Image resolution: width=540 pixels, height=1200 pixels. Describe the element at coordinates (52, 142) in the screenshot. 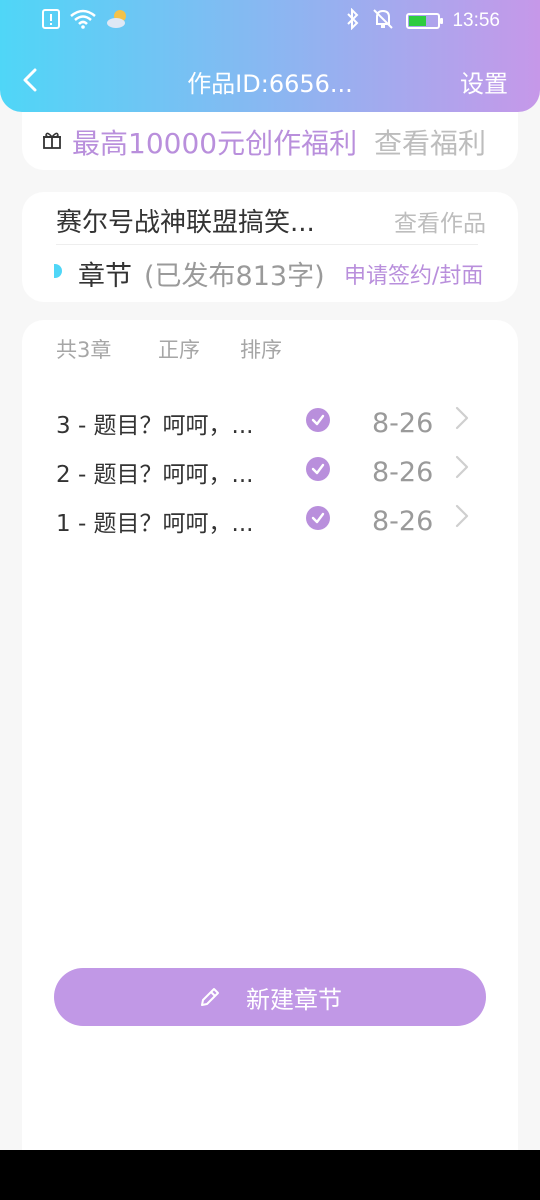

I see `gift-icon` at that location.